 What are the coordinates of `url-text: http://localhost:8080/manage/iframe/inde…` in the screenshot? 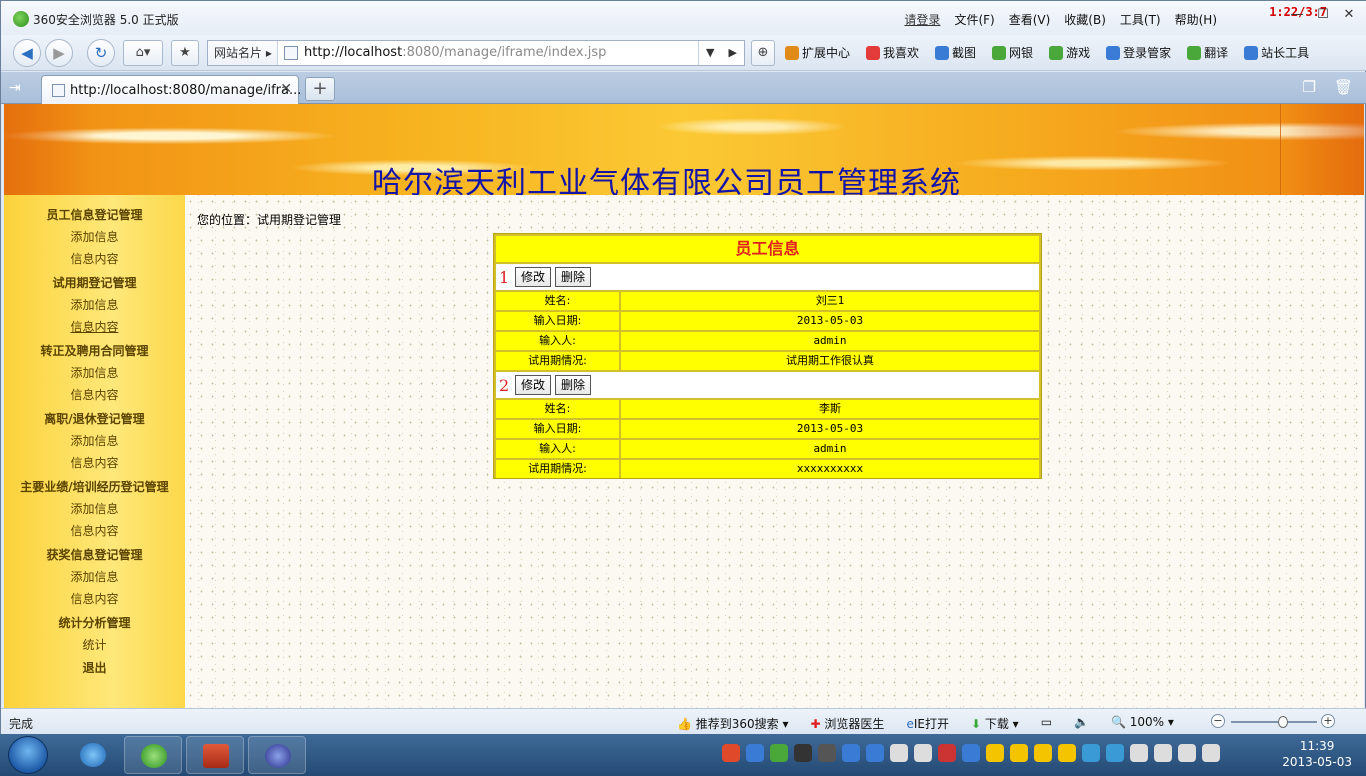 It's located at (455, 52).